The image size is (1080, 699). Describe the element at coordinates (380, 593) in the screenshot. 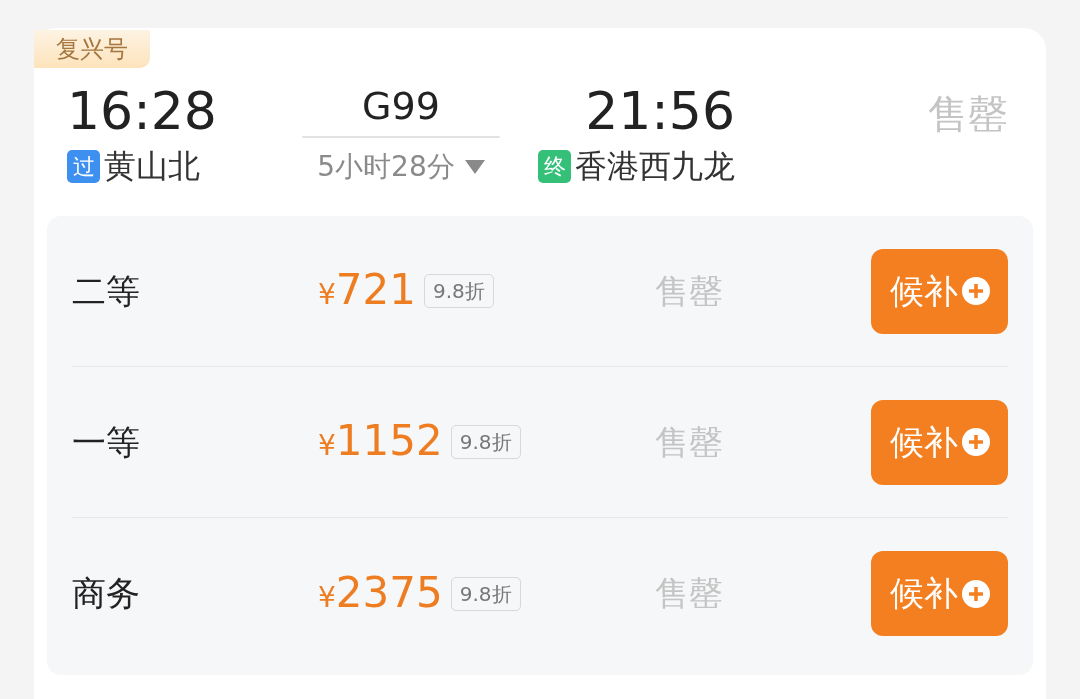

I see `price: ¥2375` at that location.